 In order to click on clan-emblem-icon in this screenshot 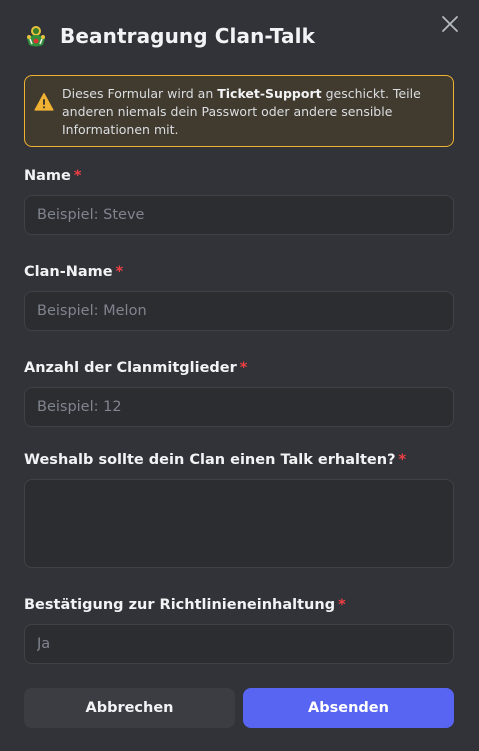, I will do `click(36, 36)`.